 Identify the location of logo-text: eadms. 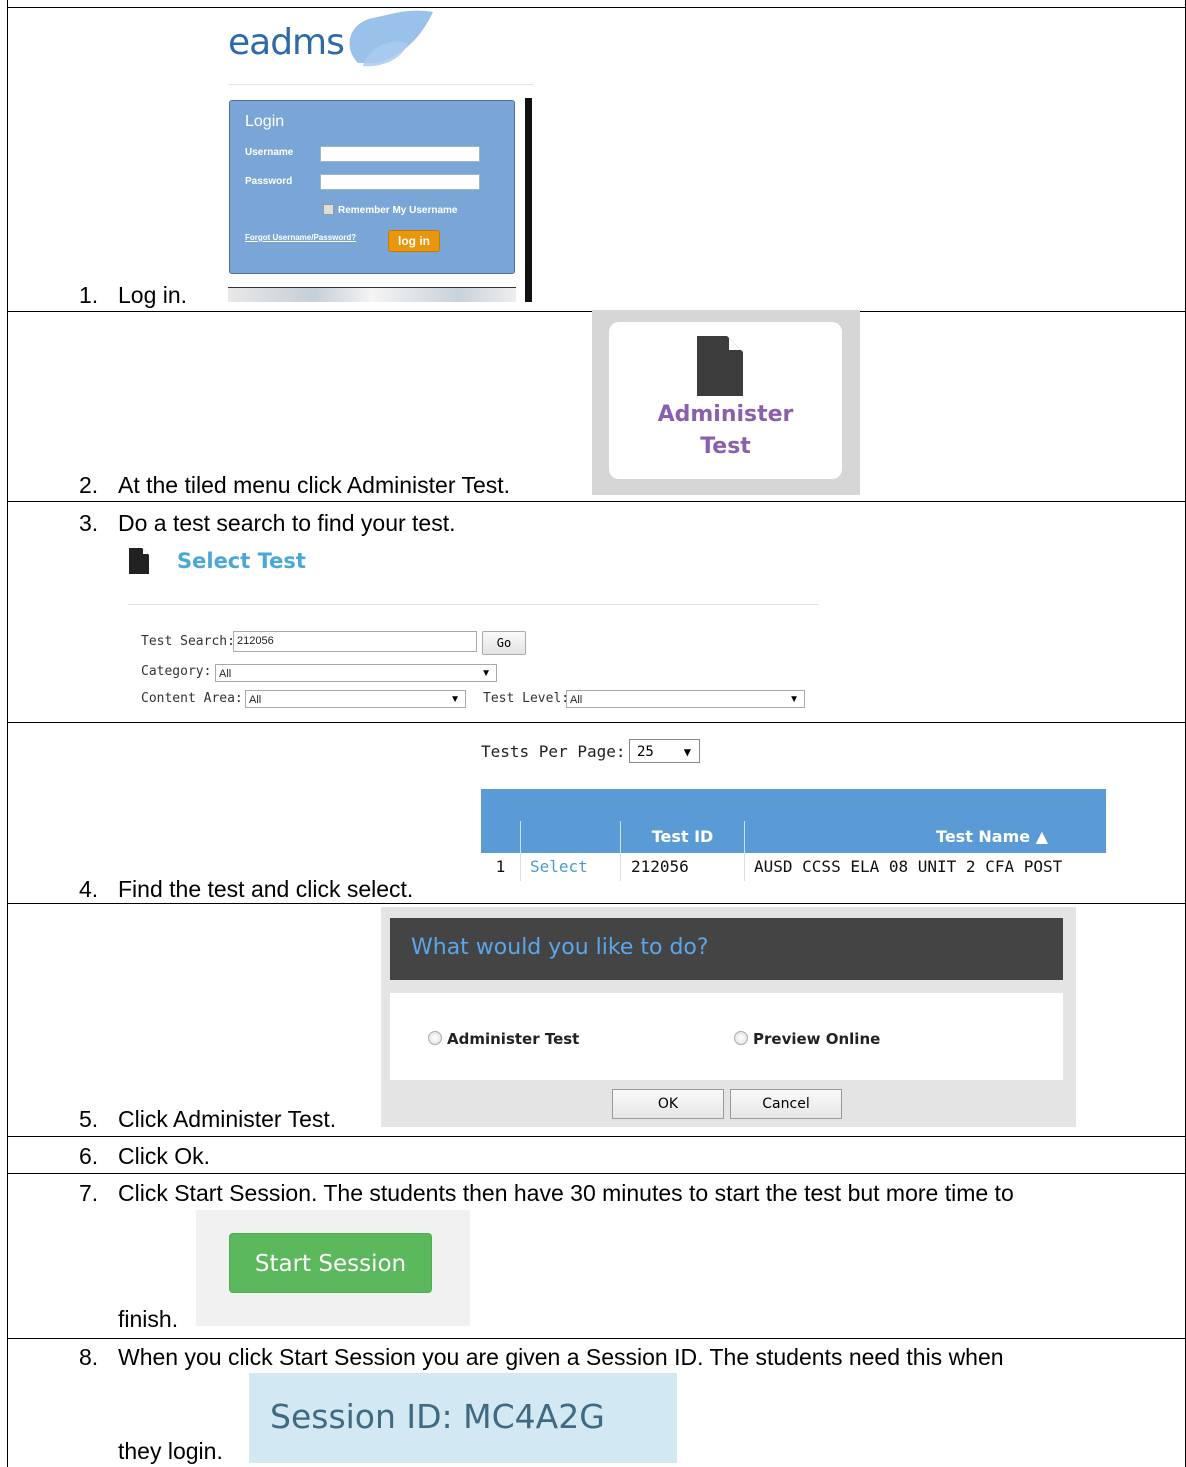
(286, 42).